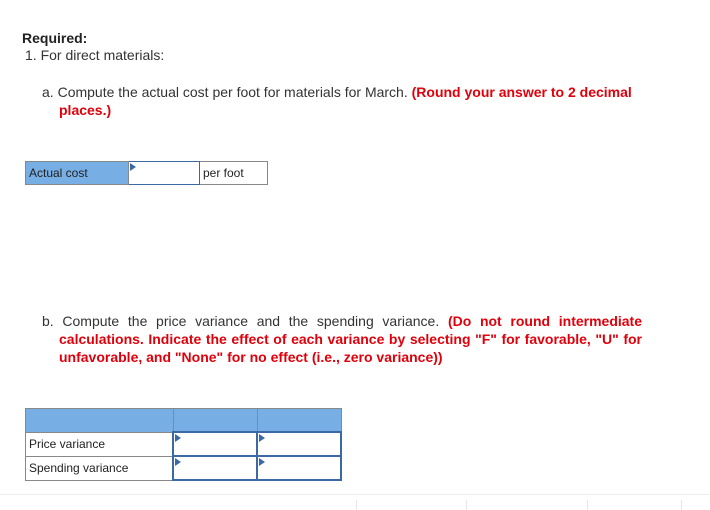 Image resolution: width=710 pixels, height=510 pixels. I want to click on price-variance-effect-select, so click(299, 444).